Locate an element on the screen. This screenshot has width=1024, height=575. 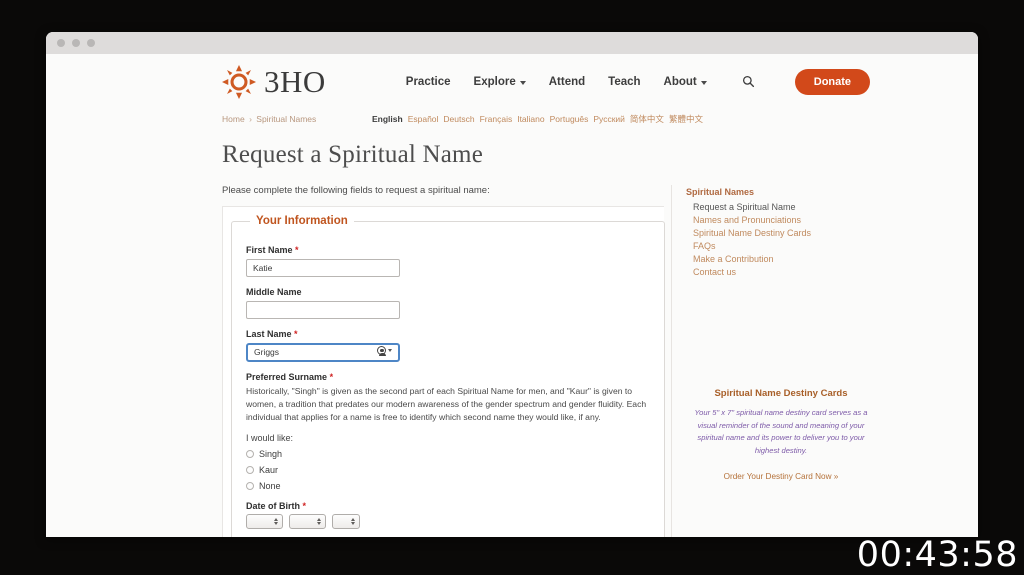
nav-item-about: About is located at coordinates (685, 82).